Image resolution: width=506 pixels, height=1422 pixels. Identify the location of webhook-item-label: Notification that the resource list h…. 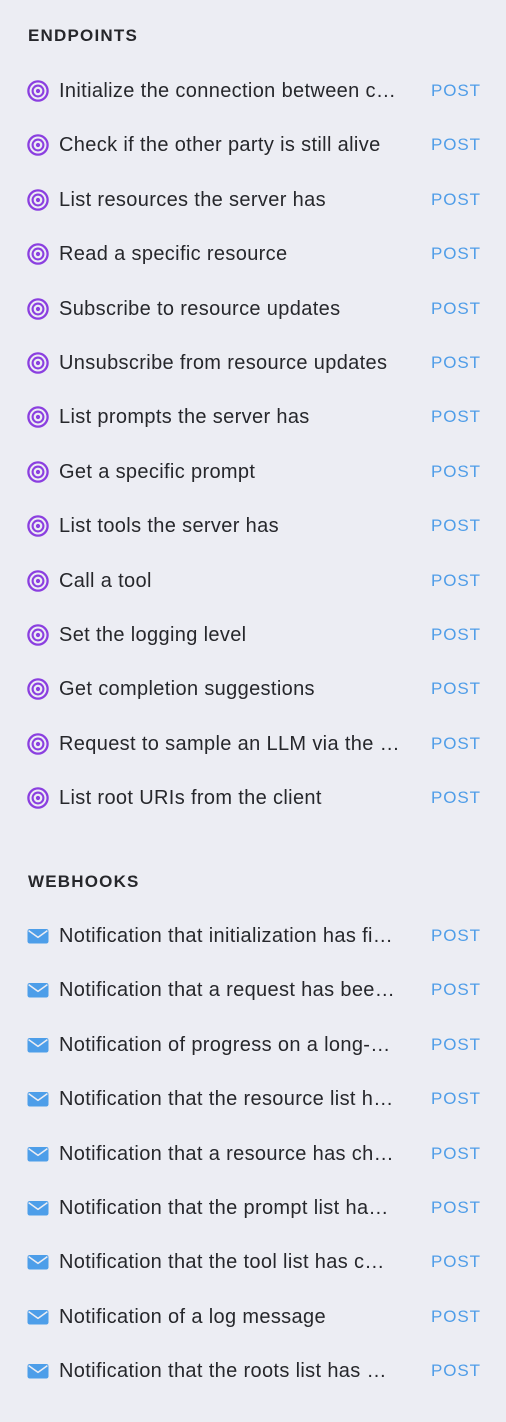
(226, 1099).